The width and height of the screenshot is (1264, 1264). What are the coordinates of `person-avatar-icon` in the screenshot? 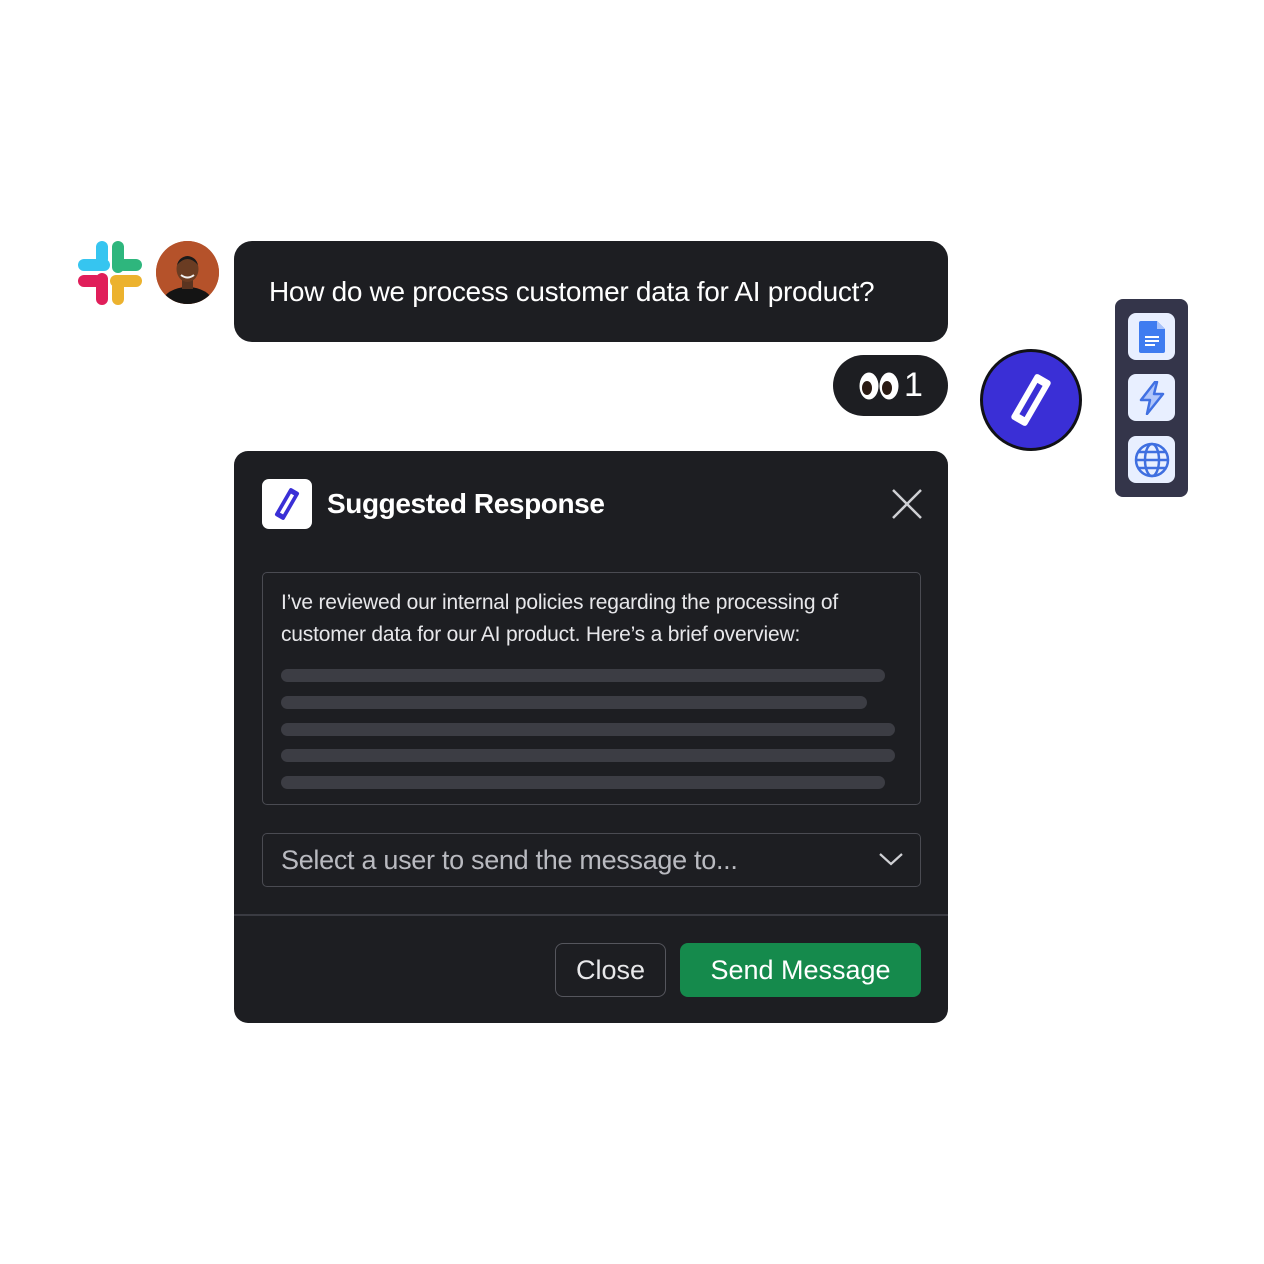 It's located at (187, 272).